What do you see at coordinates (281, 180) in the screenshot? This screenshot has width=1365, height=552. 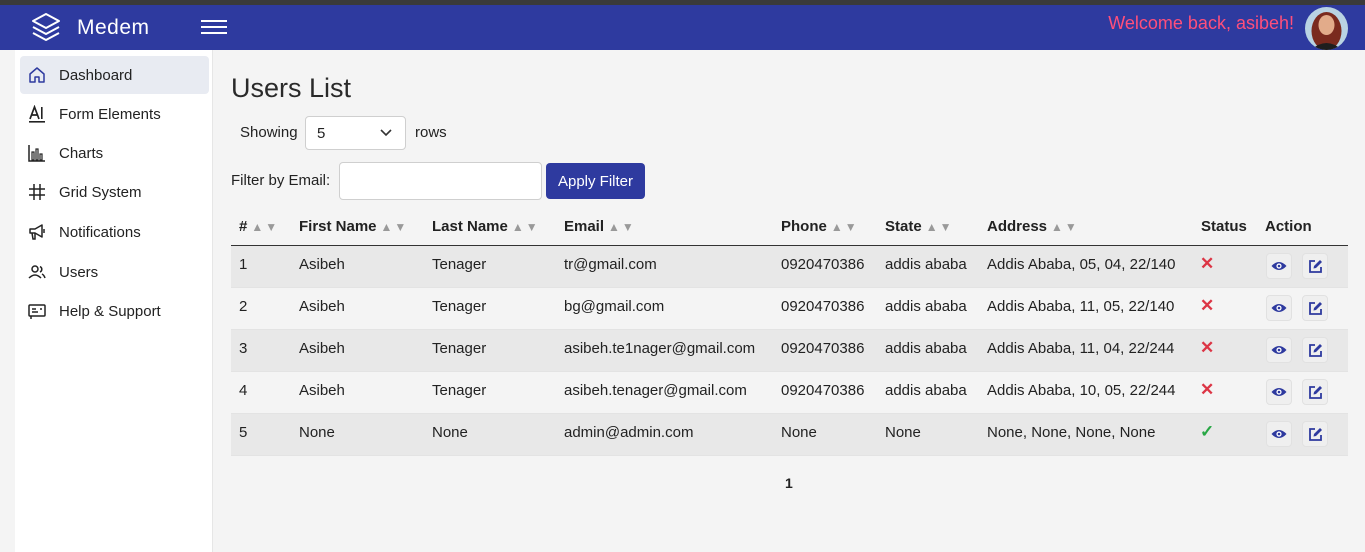 I see `filter-email-label: Filter by Email:` at bounding box center [281, 180].